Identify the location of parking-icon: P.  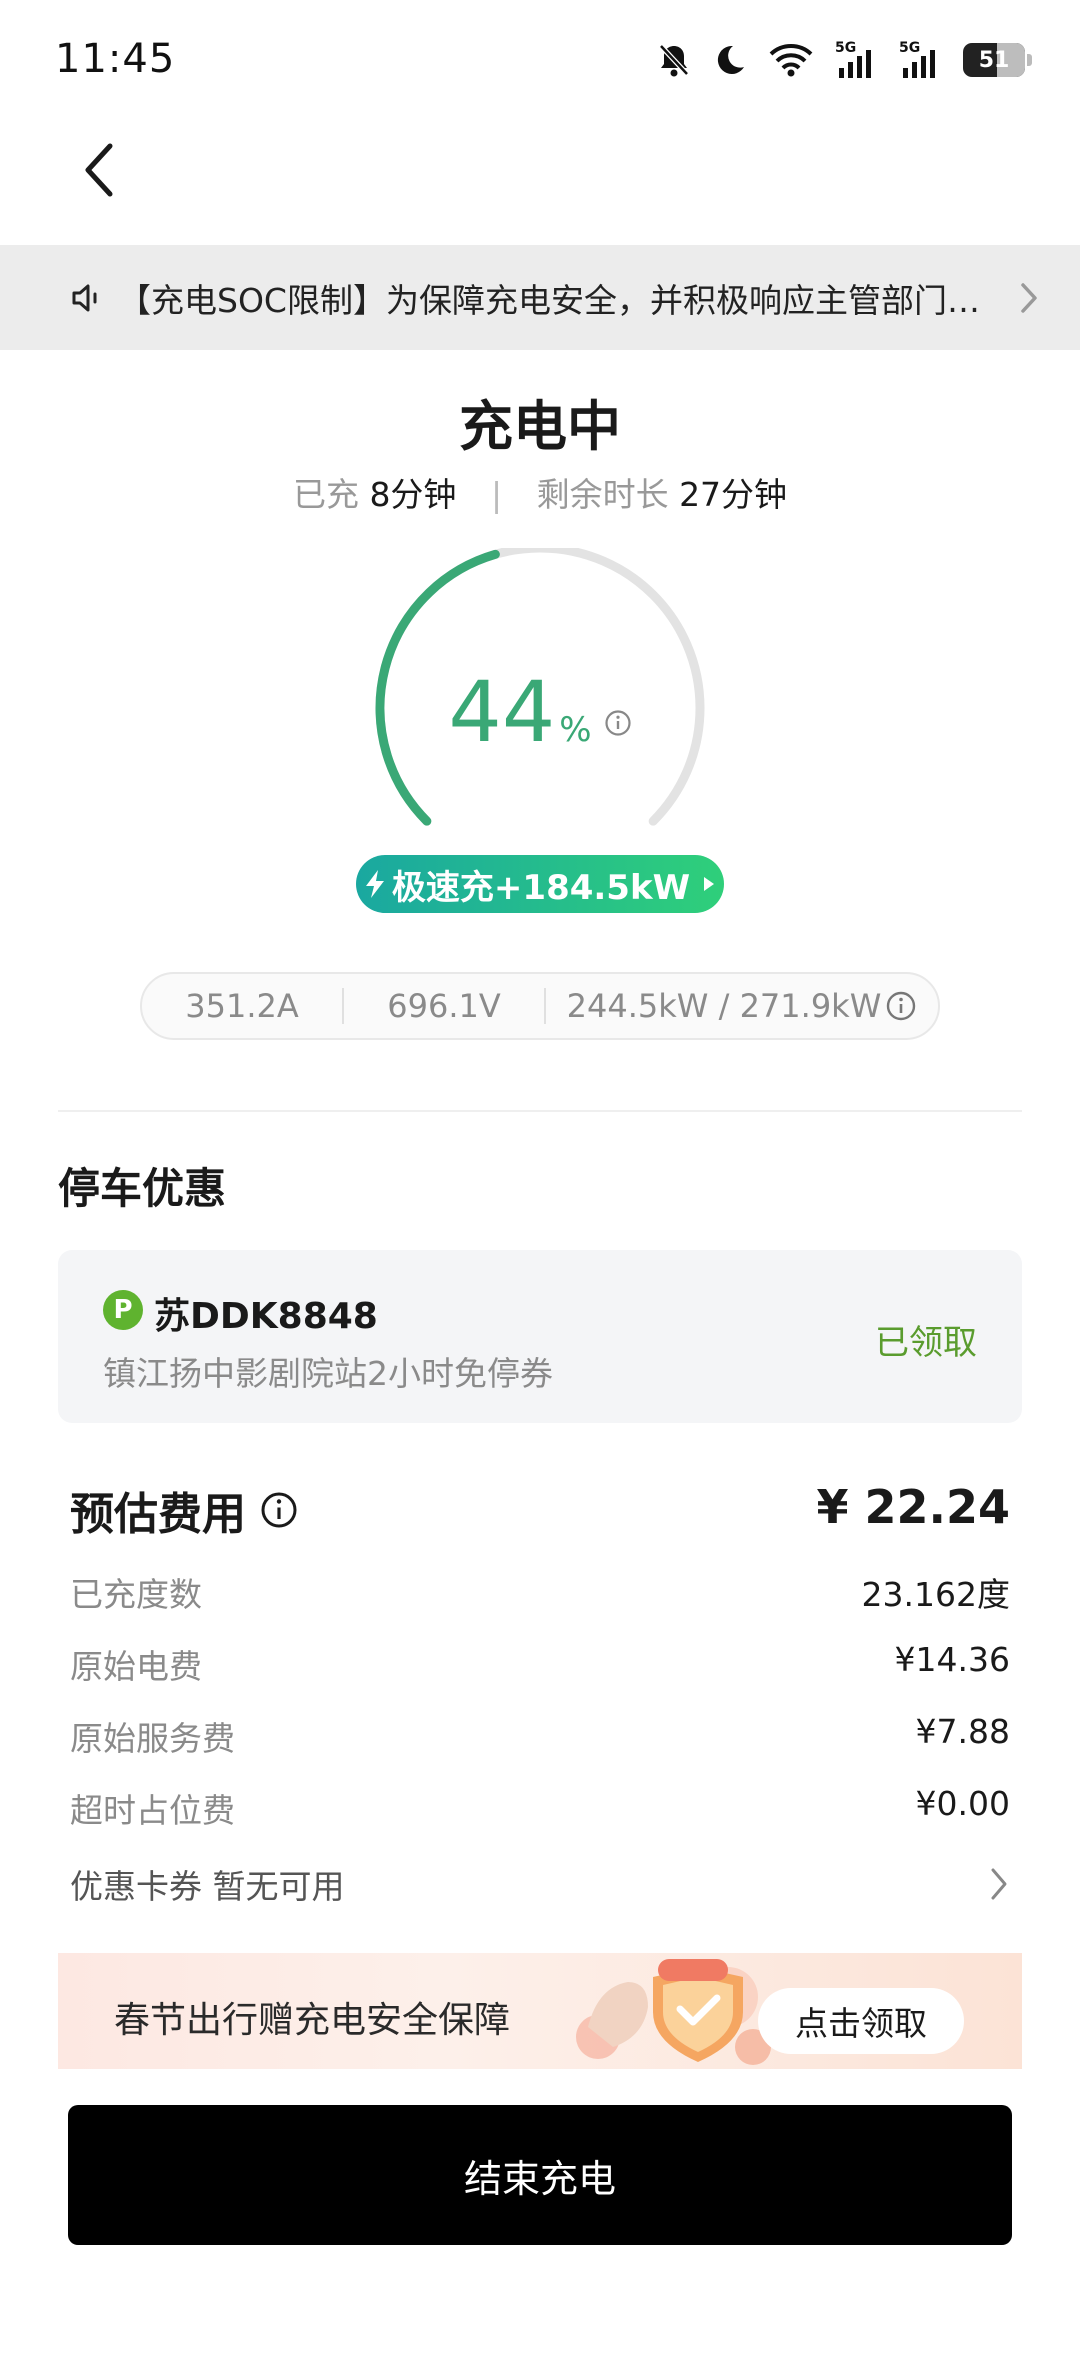
(123, 1310).